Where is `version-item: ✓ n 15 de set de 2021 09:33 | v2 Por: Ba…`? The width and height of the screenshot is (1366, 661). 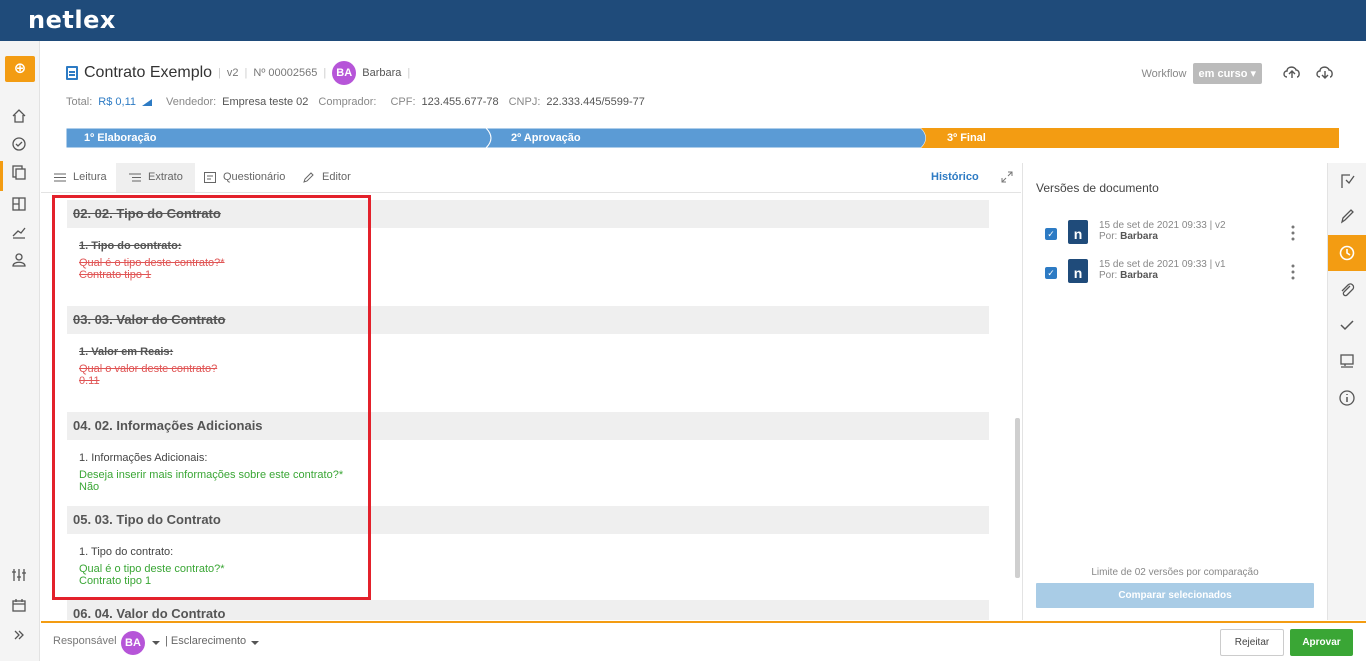 version-item: ✓ n 15 de set de 2021 09:33 | v2 Por: Ba… is located at coordinates (1178, 236).